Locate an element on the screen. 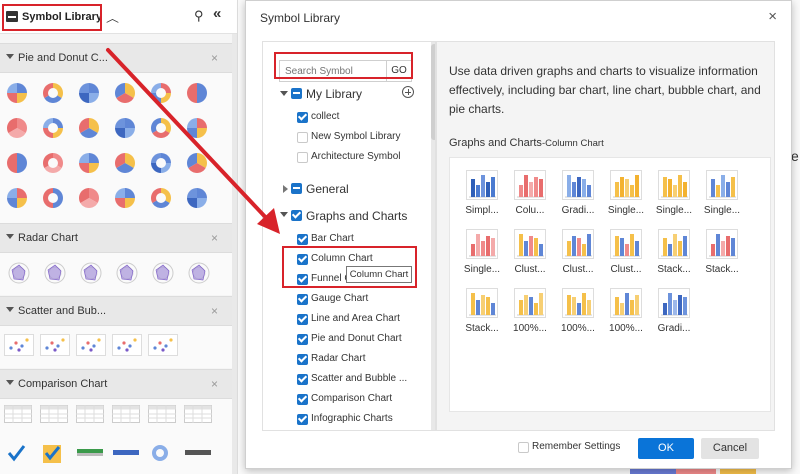  architecture-symbol-checkbox is located at coordinates (302, 157).